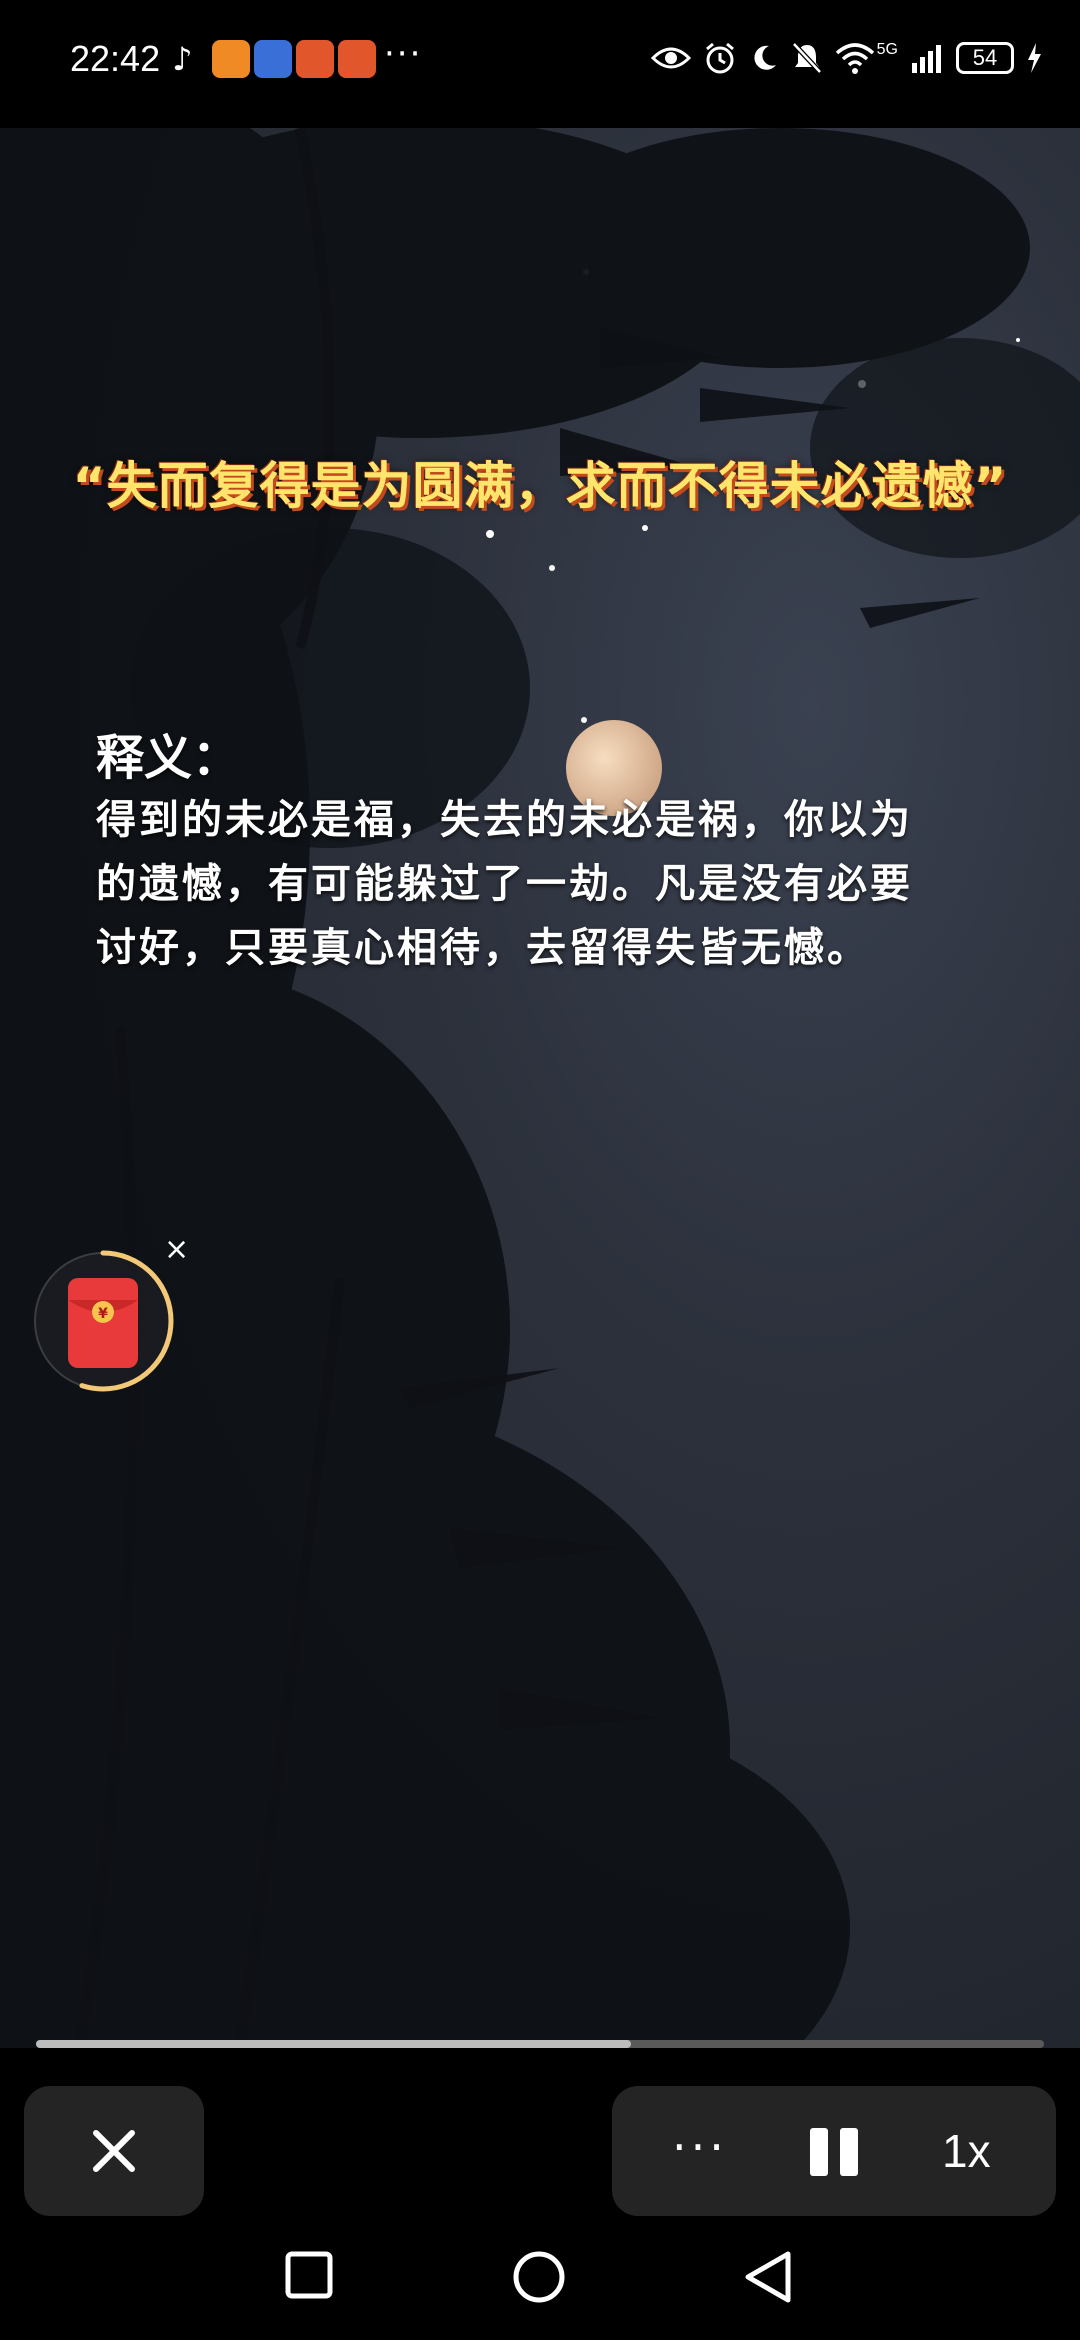  What do you see at coordinates (273, 59) in the screenshot?
I see `blue-app-icon` at bounding box center [273, 59].